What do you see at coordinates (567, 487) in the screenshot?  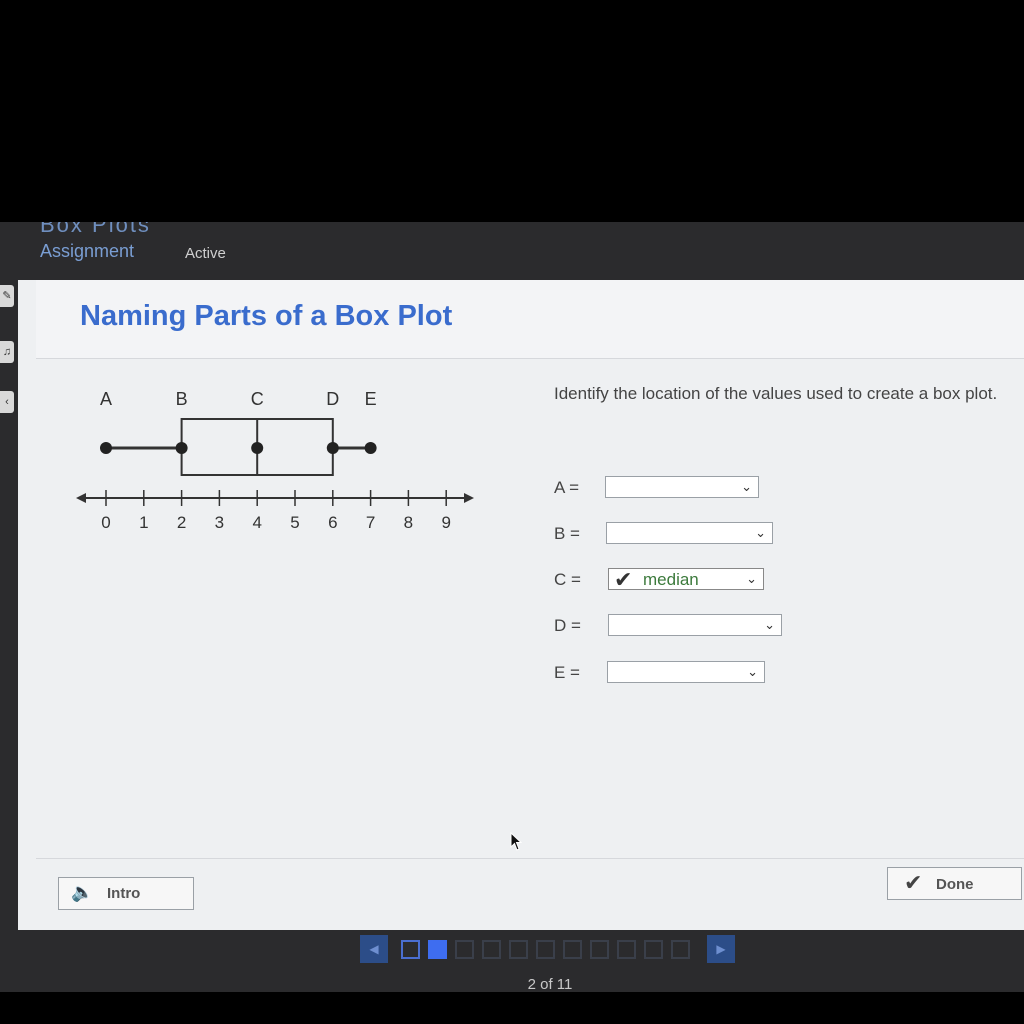 I see `answer-label-a: A =` at bounding box center [567, 487].